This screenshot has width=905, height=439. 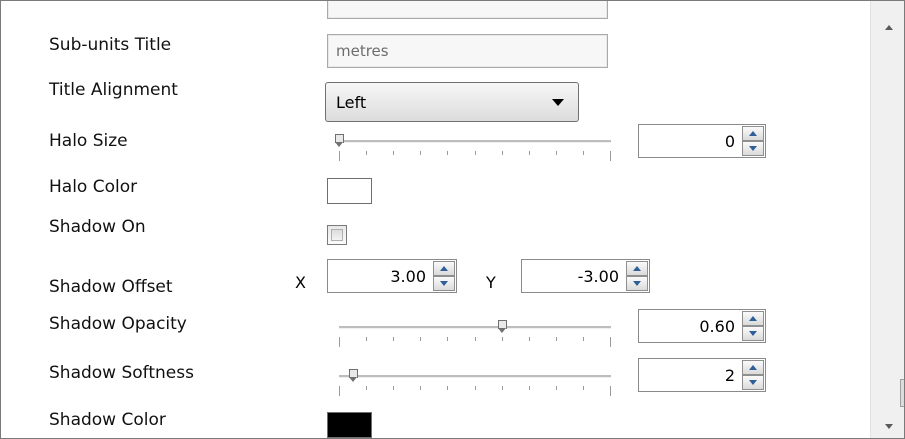 I want to click on shadow-opacity-label: Shadow Opacity, so click(x=118, y=324).